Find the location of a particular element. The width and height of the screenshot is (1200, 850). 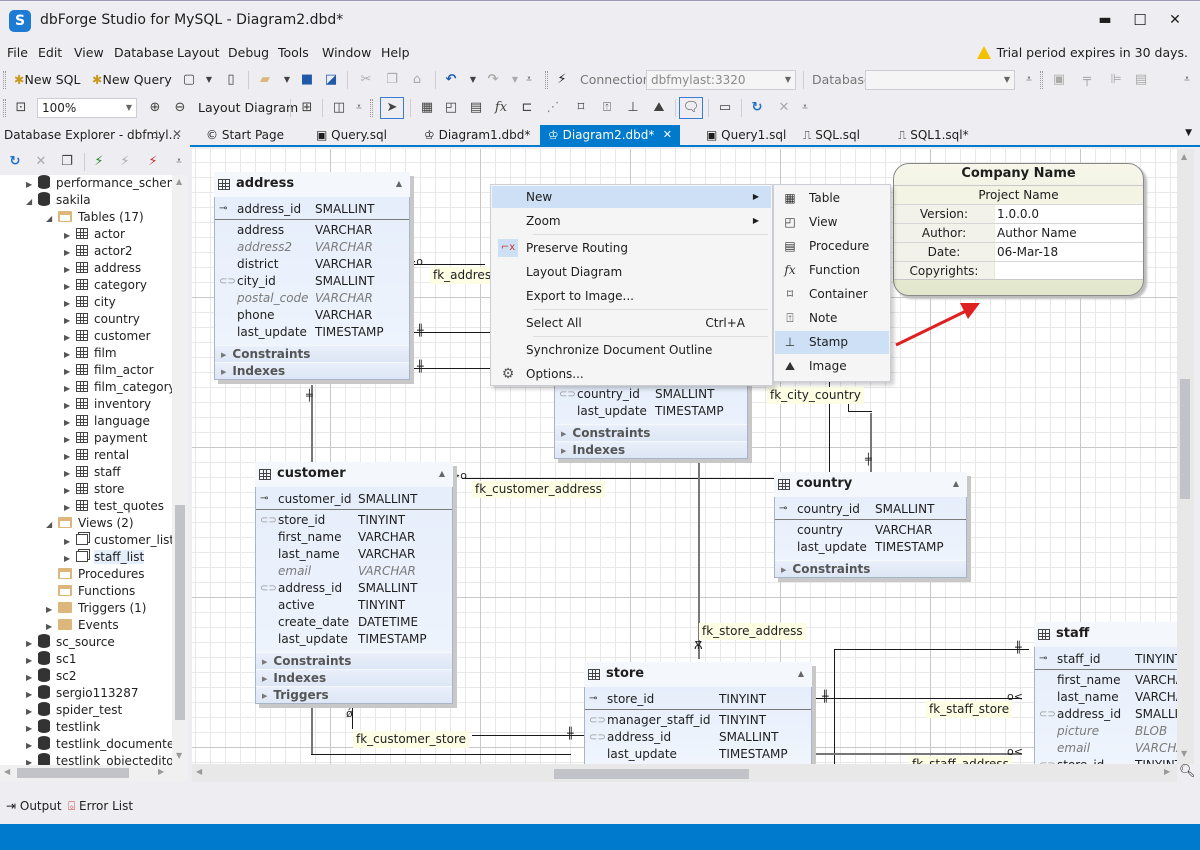

stamp-tool-icon: ⊥ is located at coordinates (633, 108).